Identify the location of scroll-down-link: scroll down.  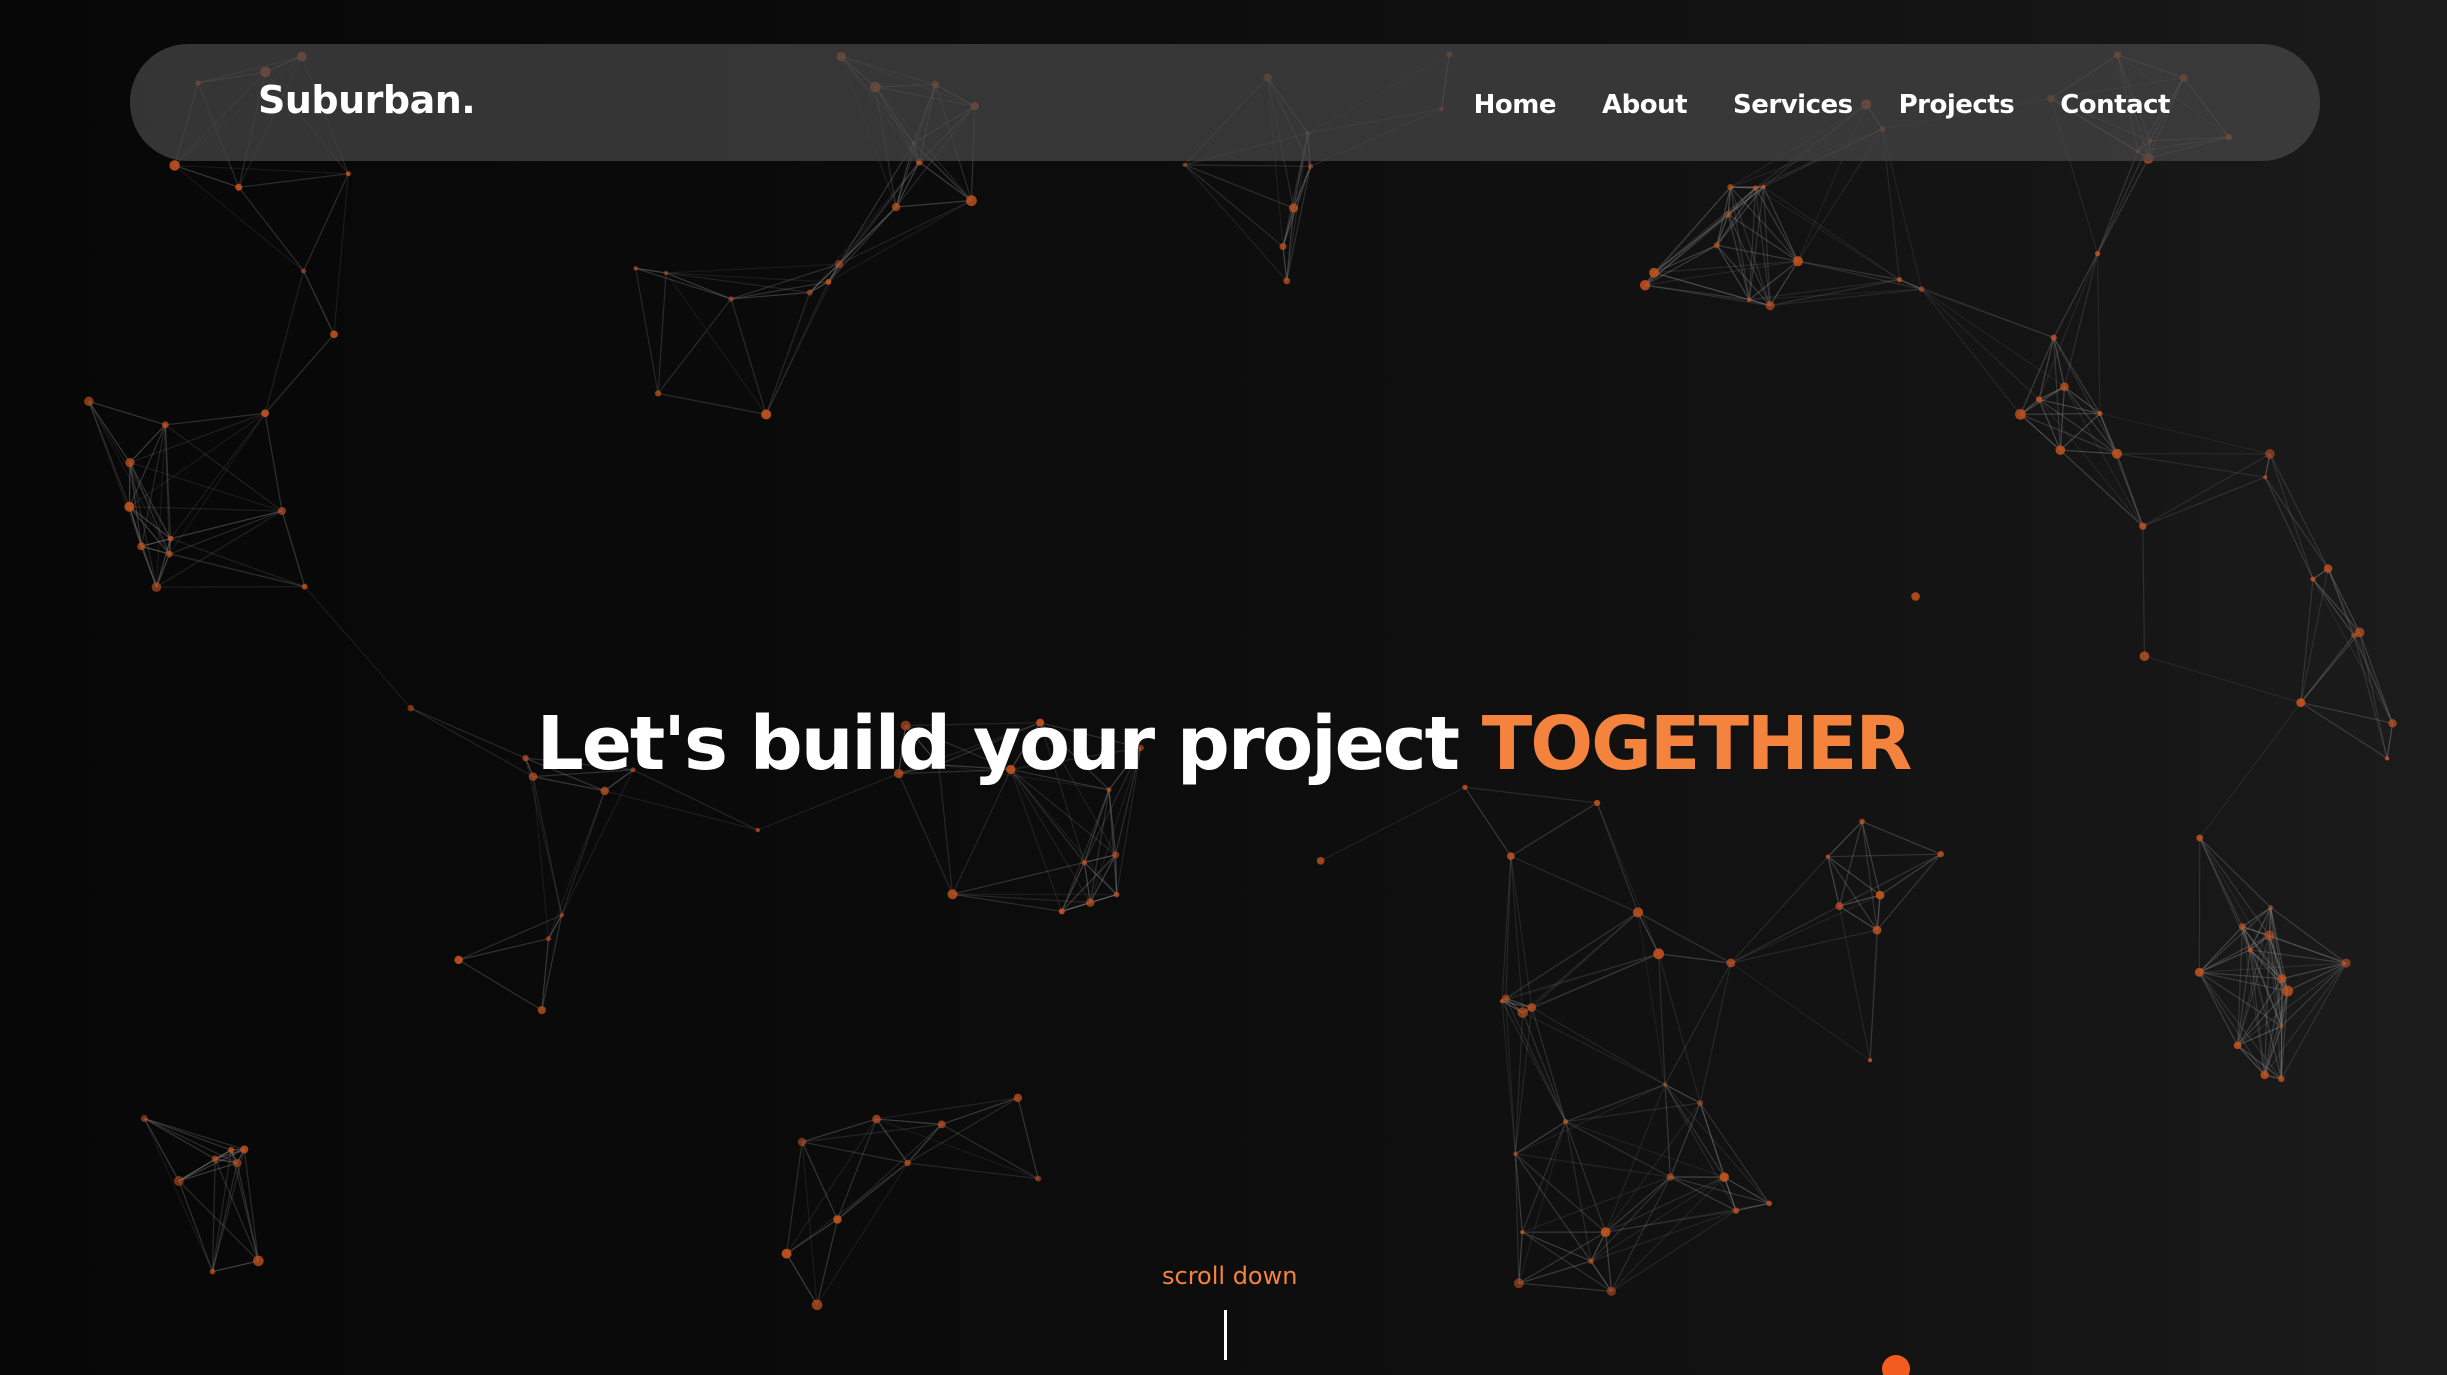
(1229, 1276).